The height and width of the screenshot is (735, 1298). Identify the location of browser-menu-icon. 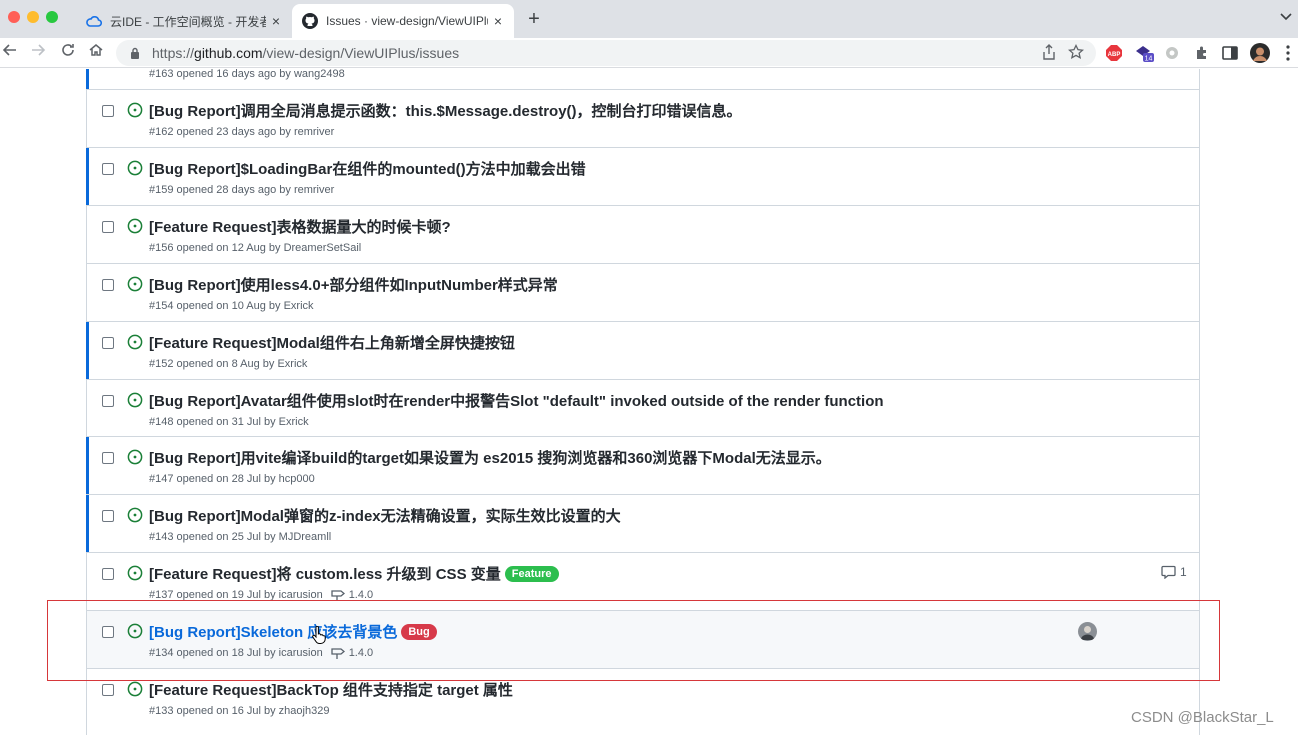
(1288, 53).